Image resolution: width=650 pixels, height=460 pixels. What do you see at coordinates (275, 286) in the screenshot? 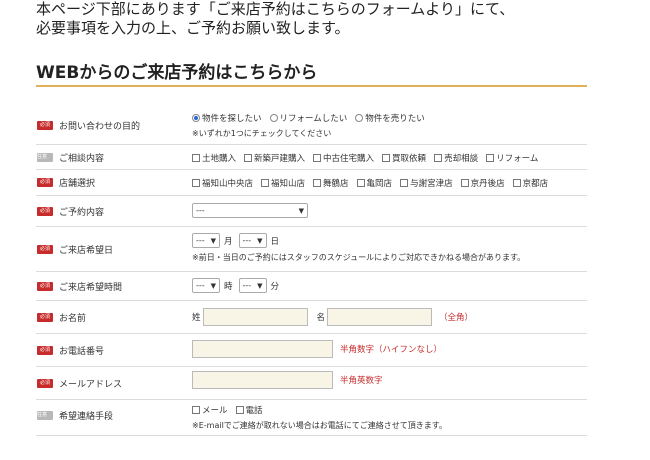
I see `minute-unit: 分` at bounding box center [275, 286].